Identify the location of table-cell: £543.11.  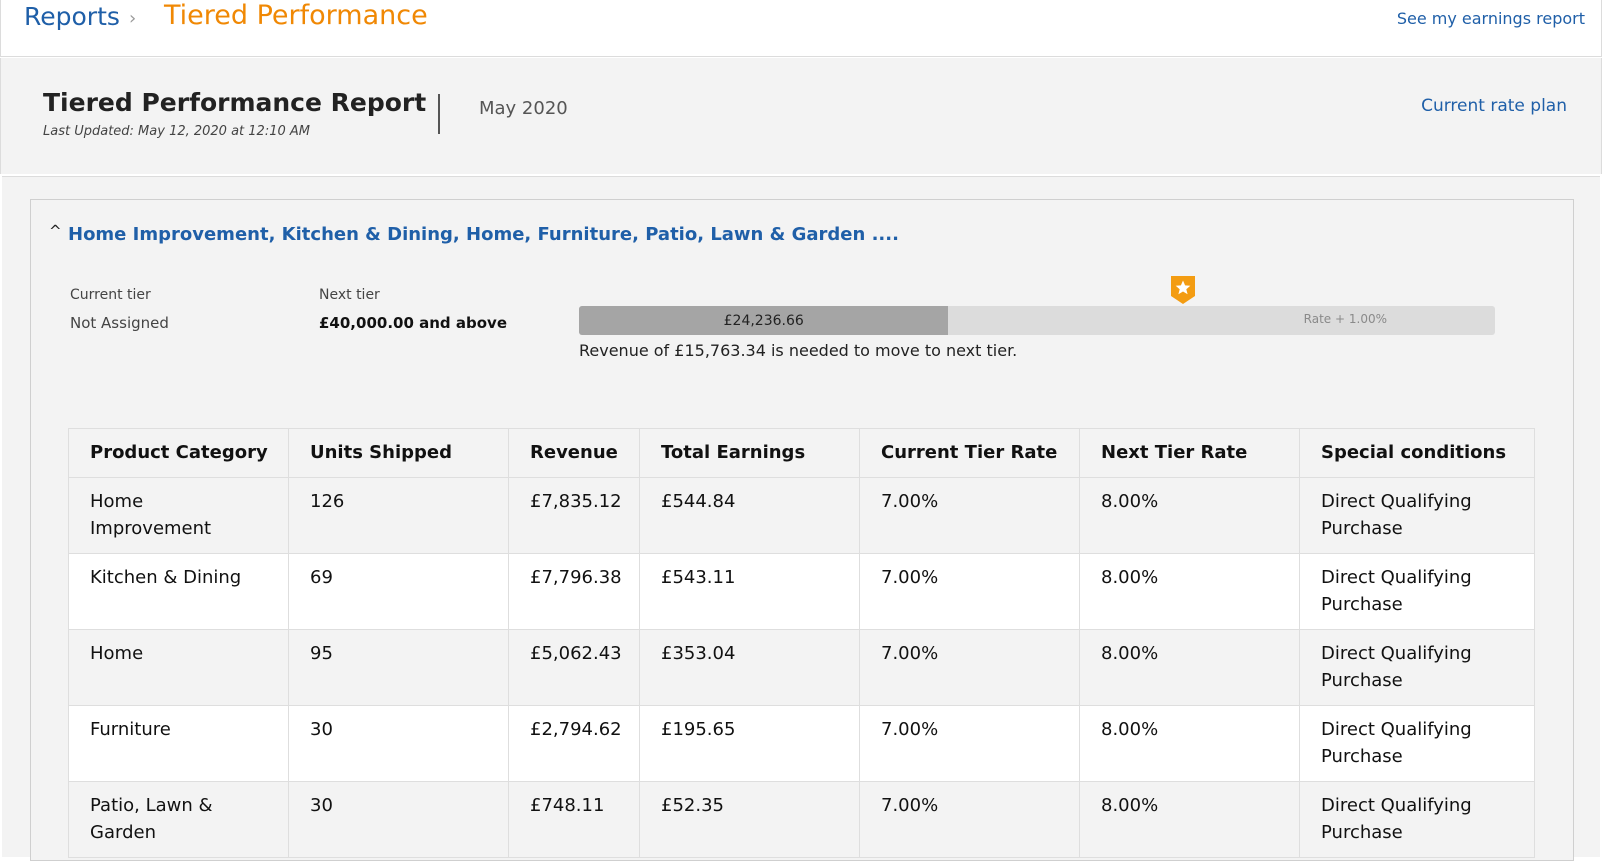
(749, 591).